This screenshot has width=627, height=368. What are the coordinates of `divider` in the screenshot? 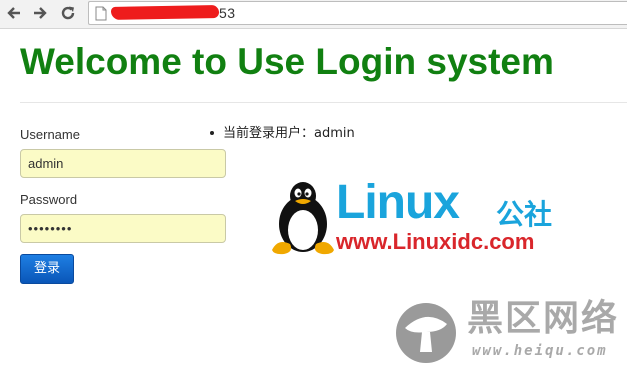 It's located at (323, 102).